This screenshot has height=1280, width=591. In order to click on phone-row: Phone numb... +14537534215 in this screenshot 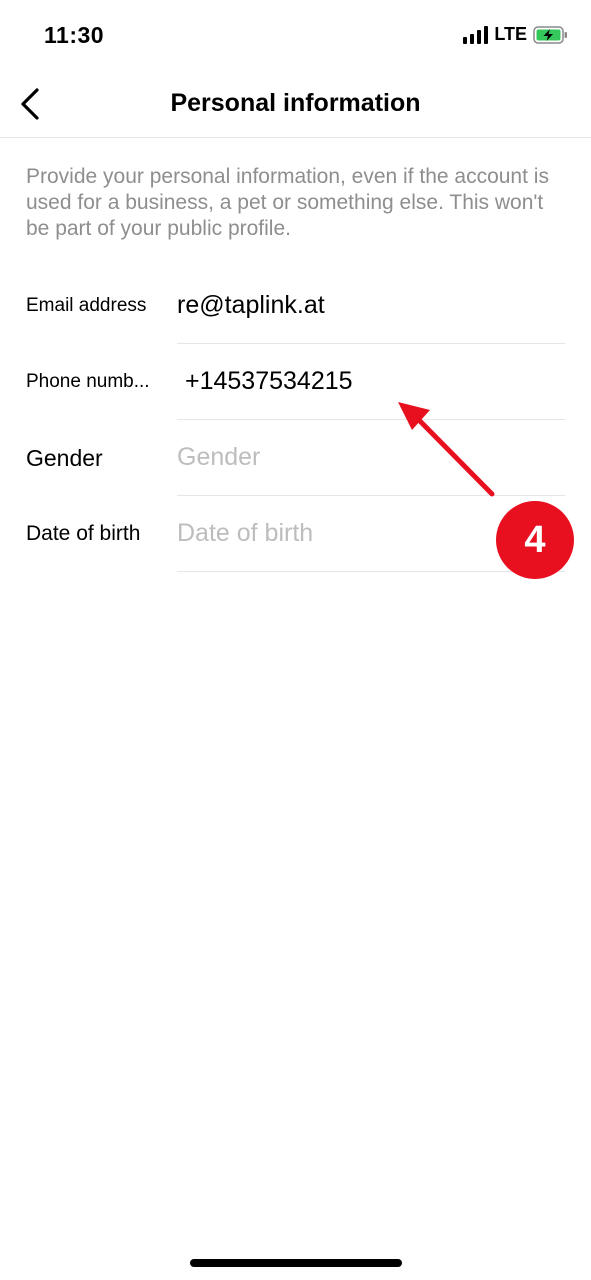, I will do `click(295, 382)`.